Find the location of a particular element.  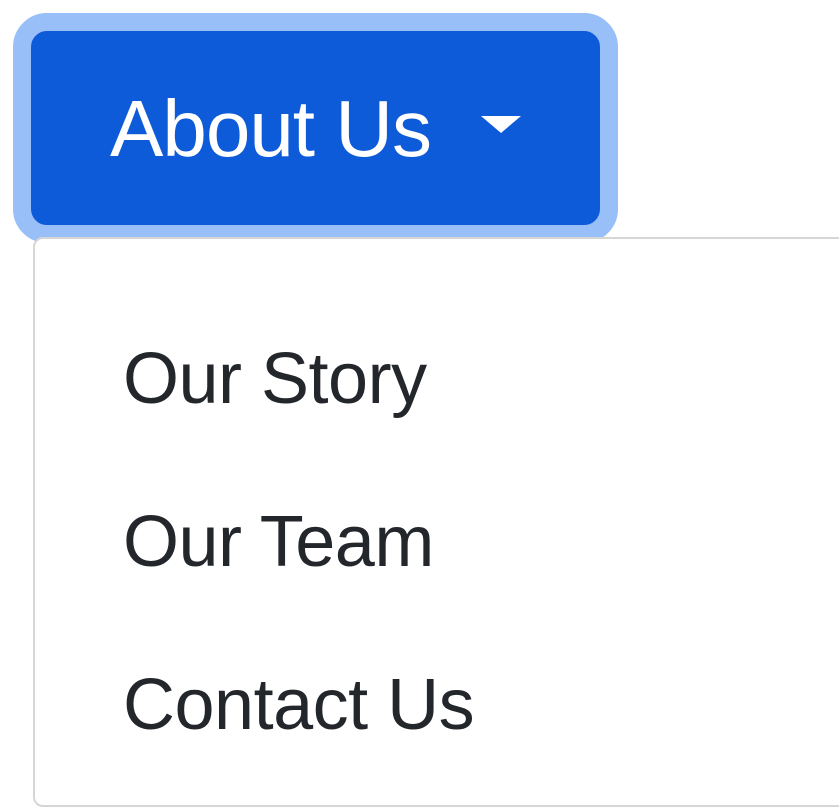

dropdown-toggle-content: About Us is located at coordinates (315, 128).